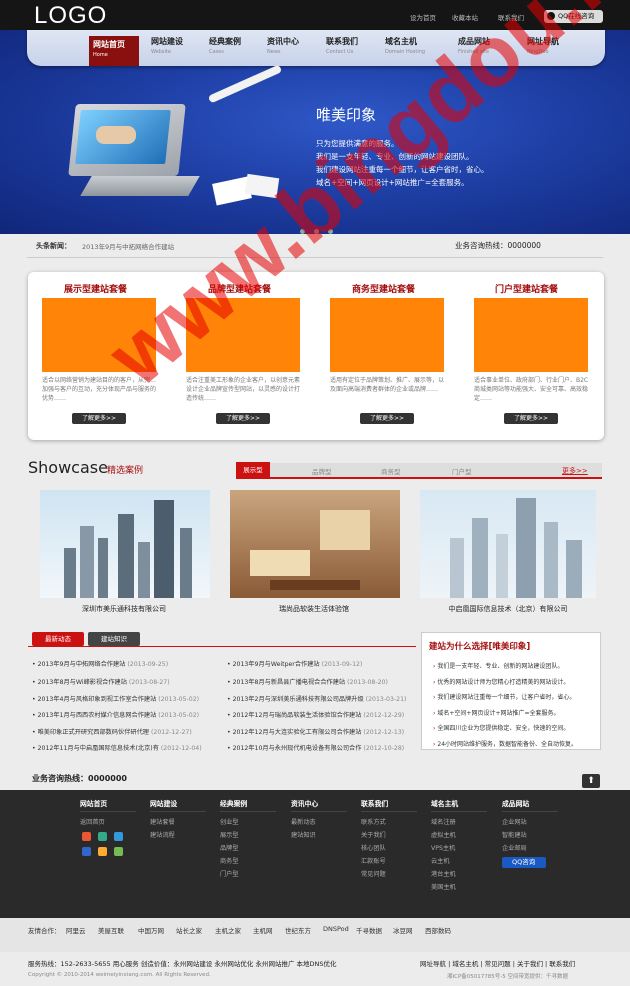  Describe the element at coordinates (189, 930) in the screenshot. I see `friend-link: 站长之家` at that location.